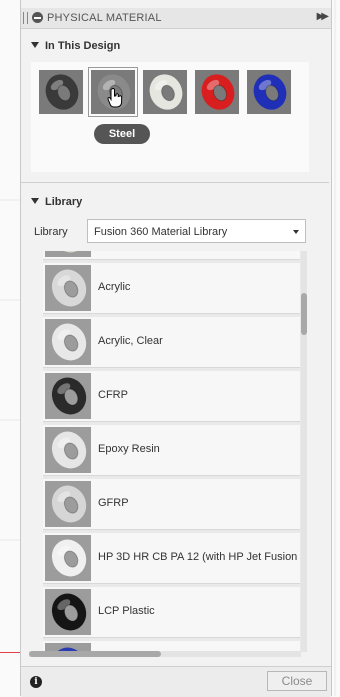 This screenshot has width=340, height=697. Describe the element at coordinates (37, 17) in the screenshot. I see `collapse-icon` at that location.